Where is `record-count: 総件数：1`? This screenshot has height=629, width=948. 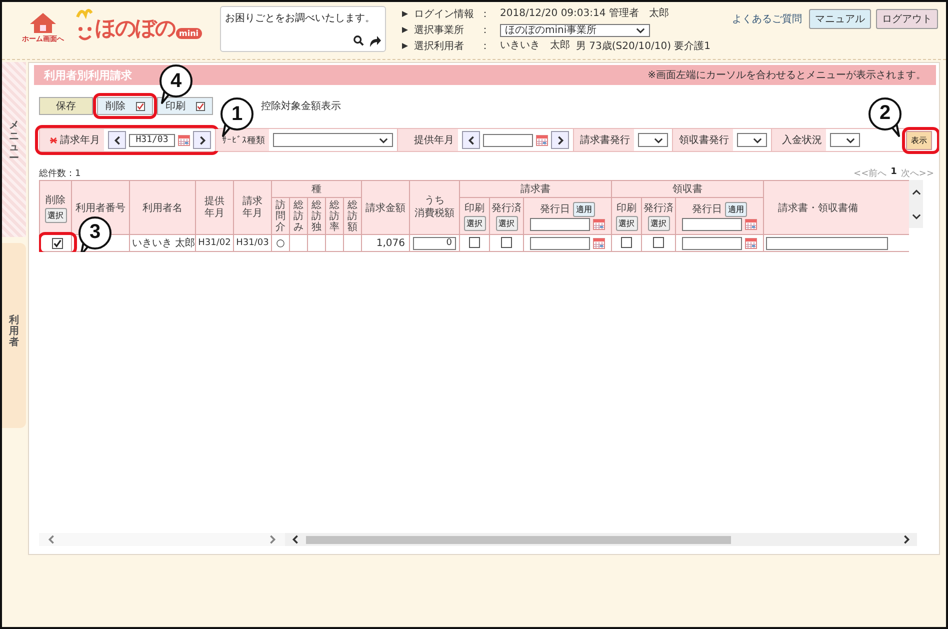 record-count: 総件数：1 is located at coordinates (60, 174).